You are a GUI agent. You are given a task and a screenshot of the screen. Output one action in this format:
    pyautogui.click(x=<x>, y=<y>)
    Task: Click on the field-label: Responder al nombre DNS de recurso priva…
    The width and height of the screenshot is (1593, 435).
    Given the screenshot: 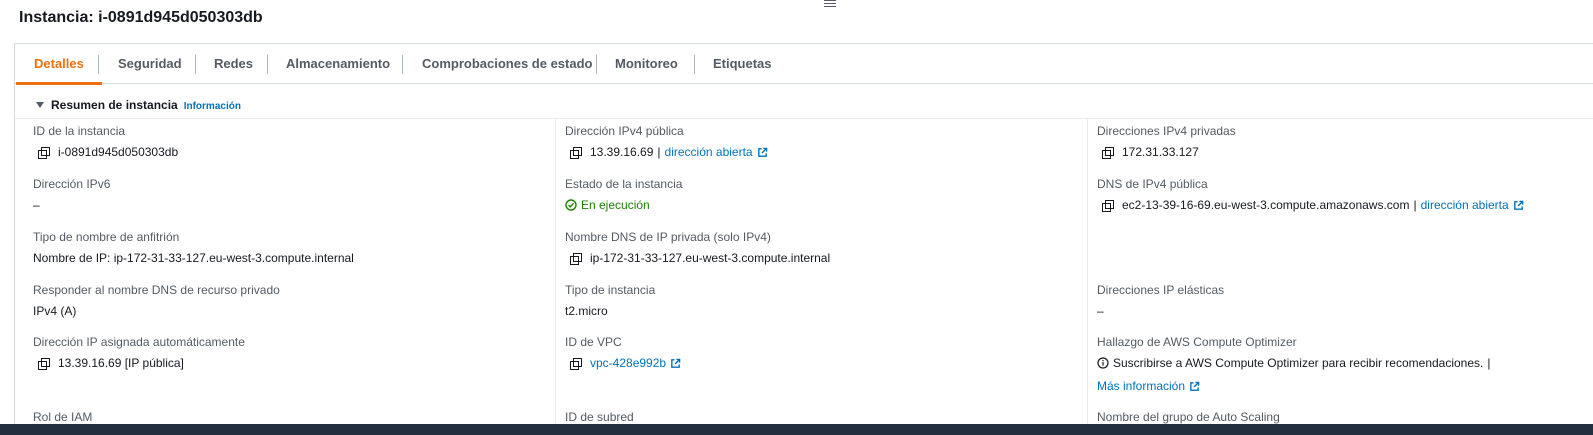 What is the action you would take?
    pyautogui.click(x=156, y=290)
    